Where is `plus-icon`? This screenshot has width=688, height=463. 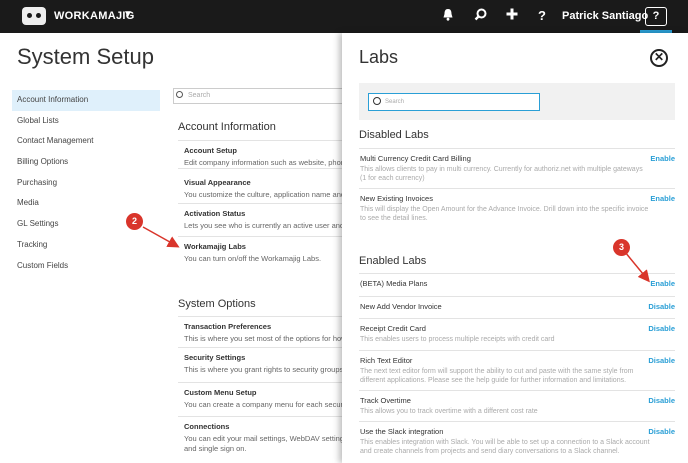 plus-icon is located at coordinates (512, 15).